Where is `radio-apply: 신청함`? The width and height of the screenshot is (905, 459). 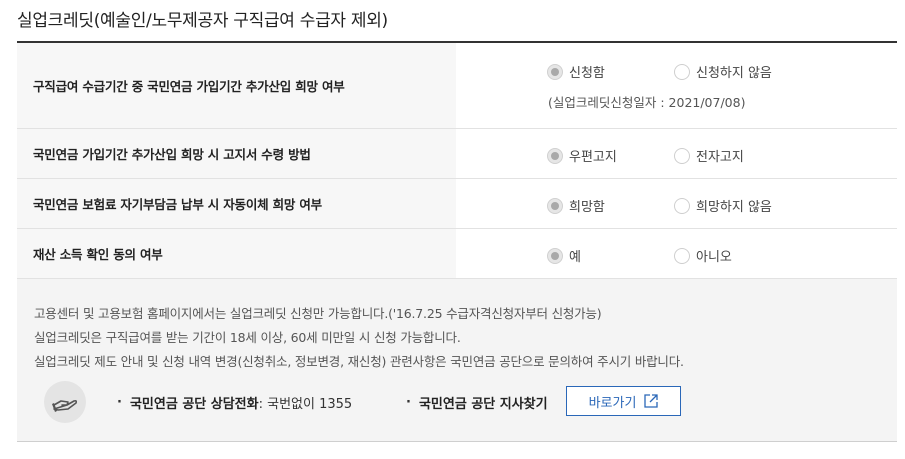 radio-apply: 신청함 is located at coordinates (576, 71).